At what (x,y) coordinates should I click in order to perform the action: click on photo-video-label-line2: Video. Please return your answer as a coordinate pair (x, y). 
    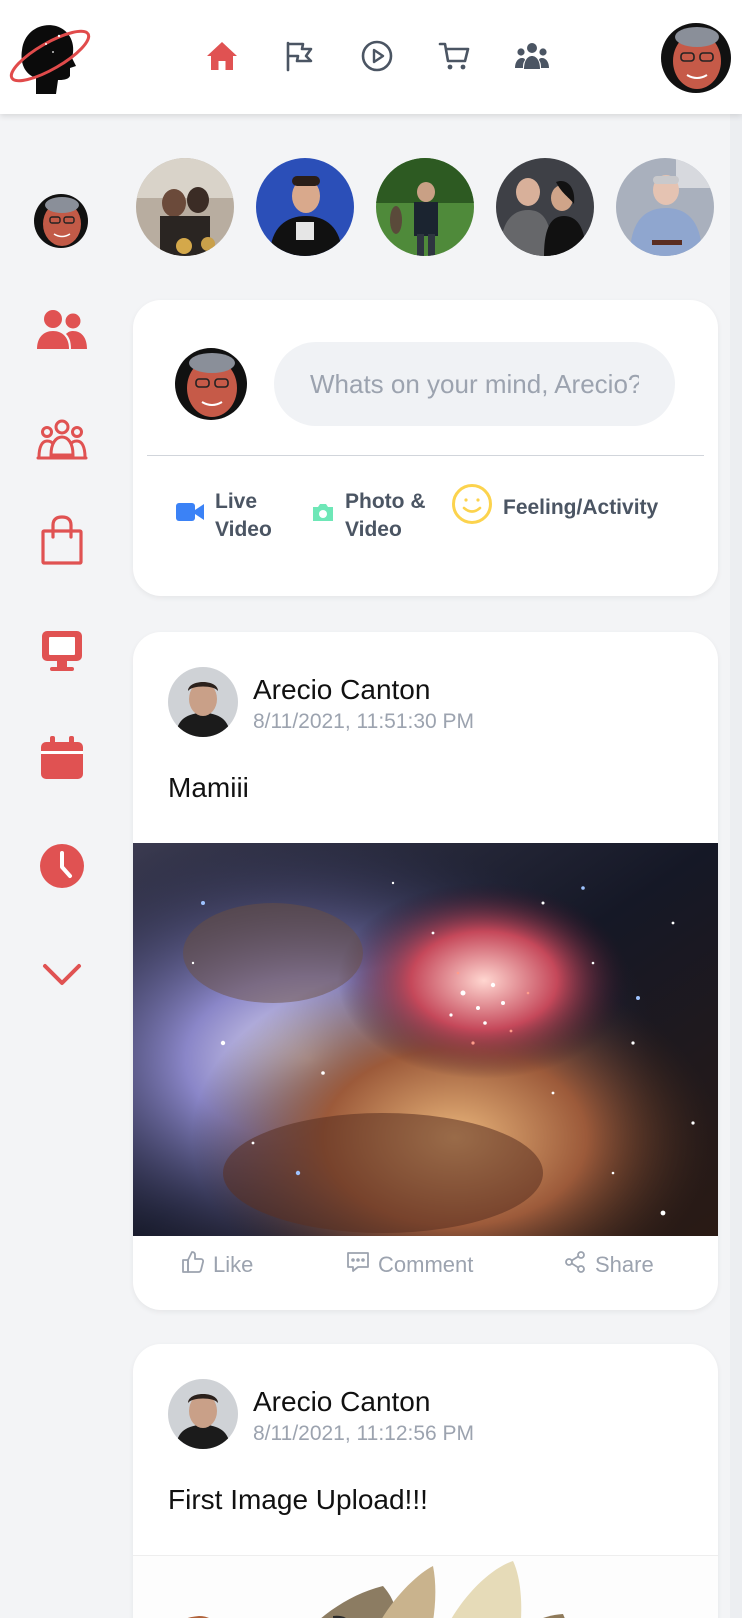
    Looking at the image, I should click on (373, 529).